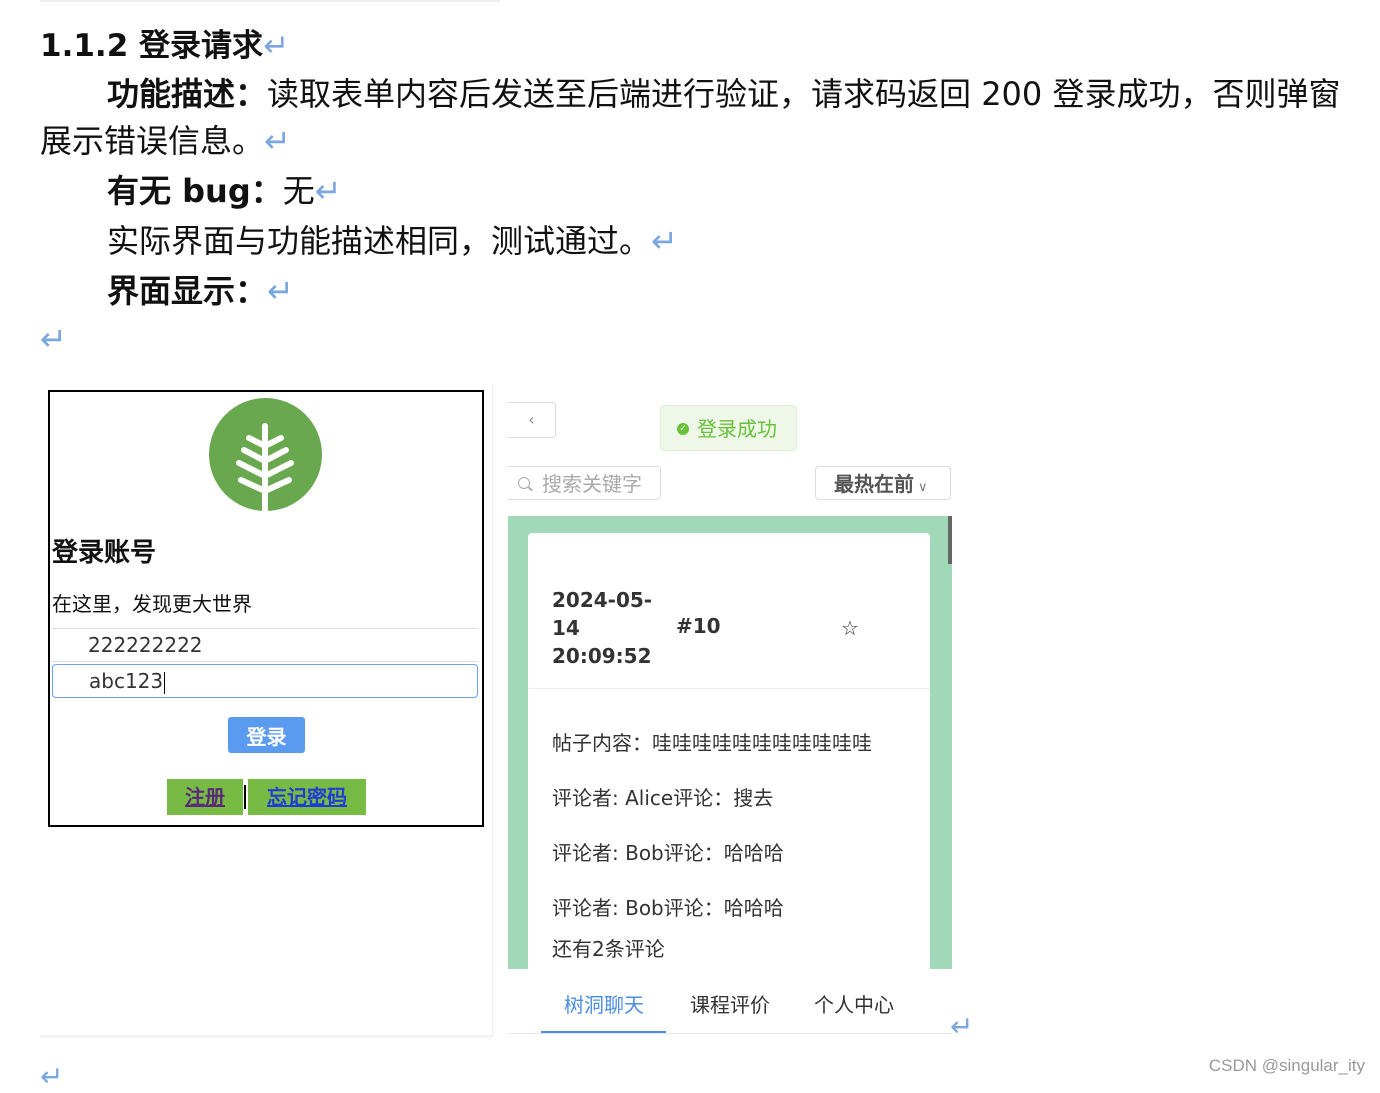  I want to click on scrollbar, so click(950, 540).